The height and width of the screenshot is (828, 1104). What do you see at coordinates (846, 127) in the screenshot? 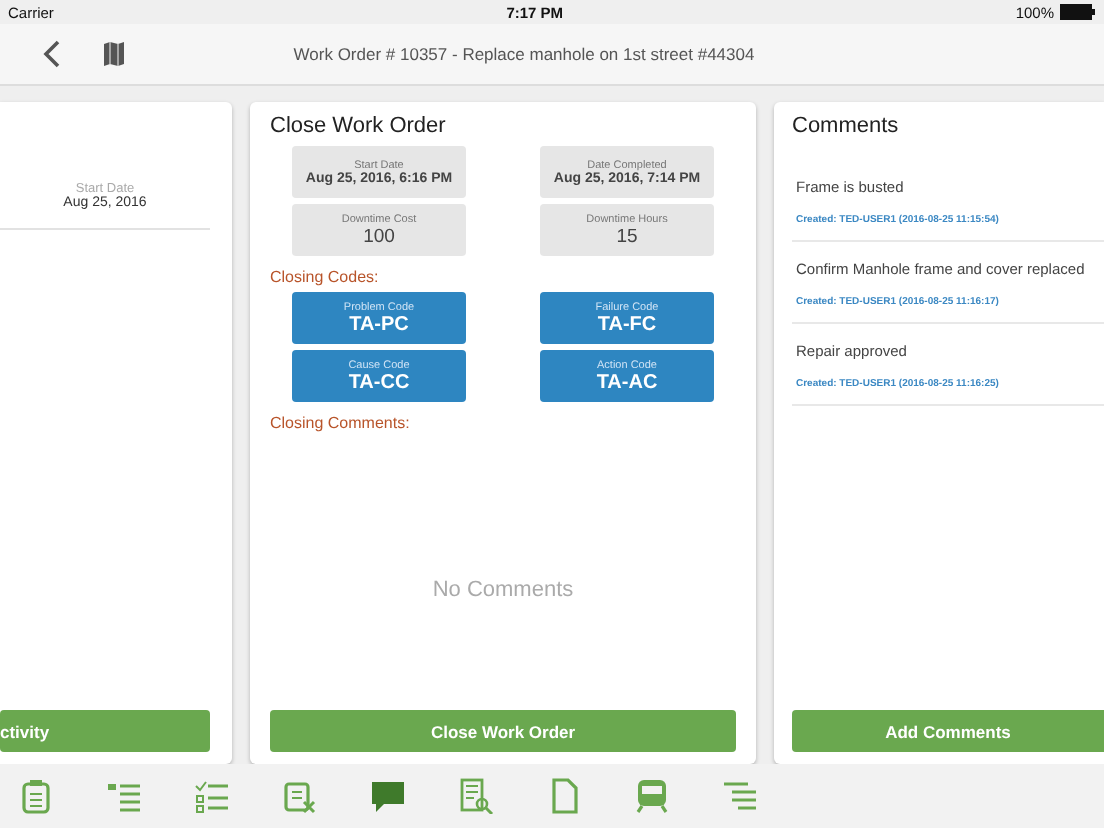
I see `panel-title: Comments` at bounding box center [846, 127].